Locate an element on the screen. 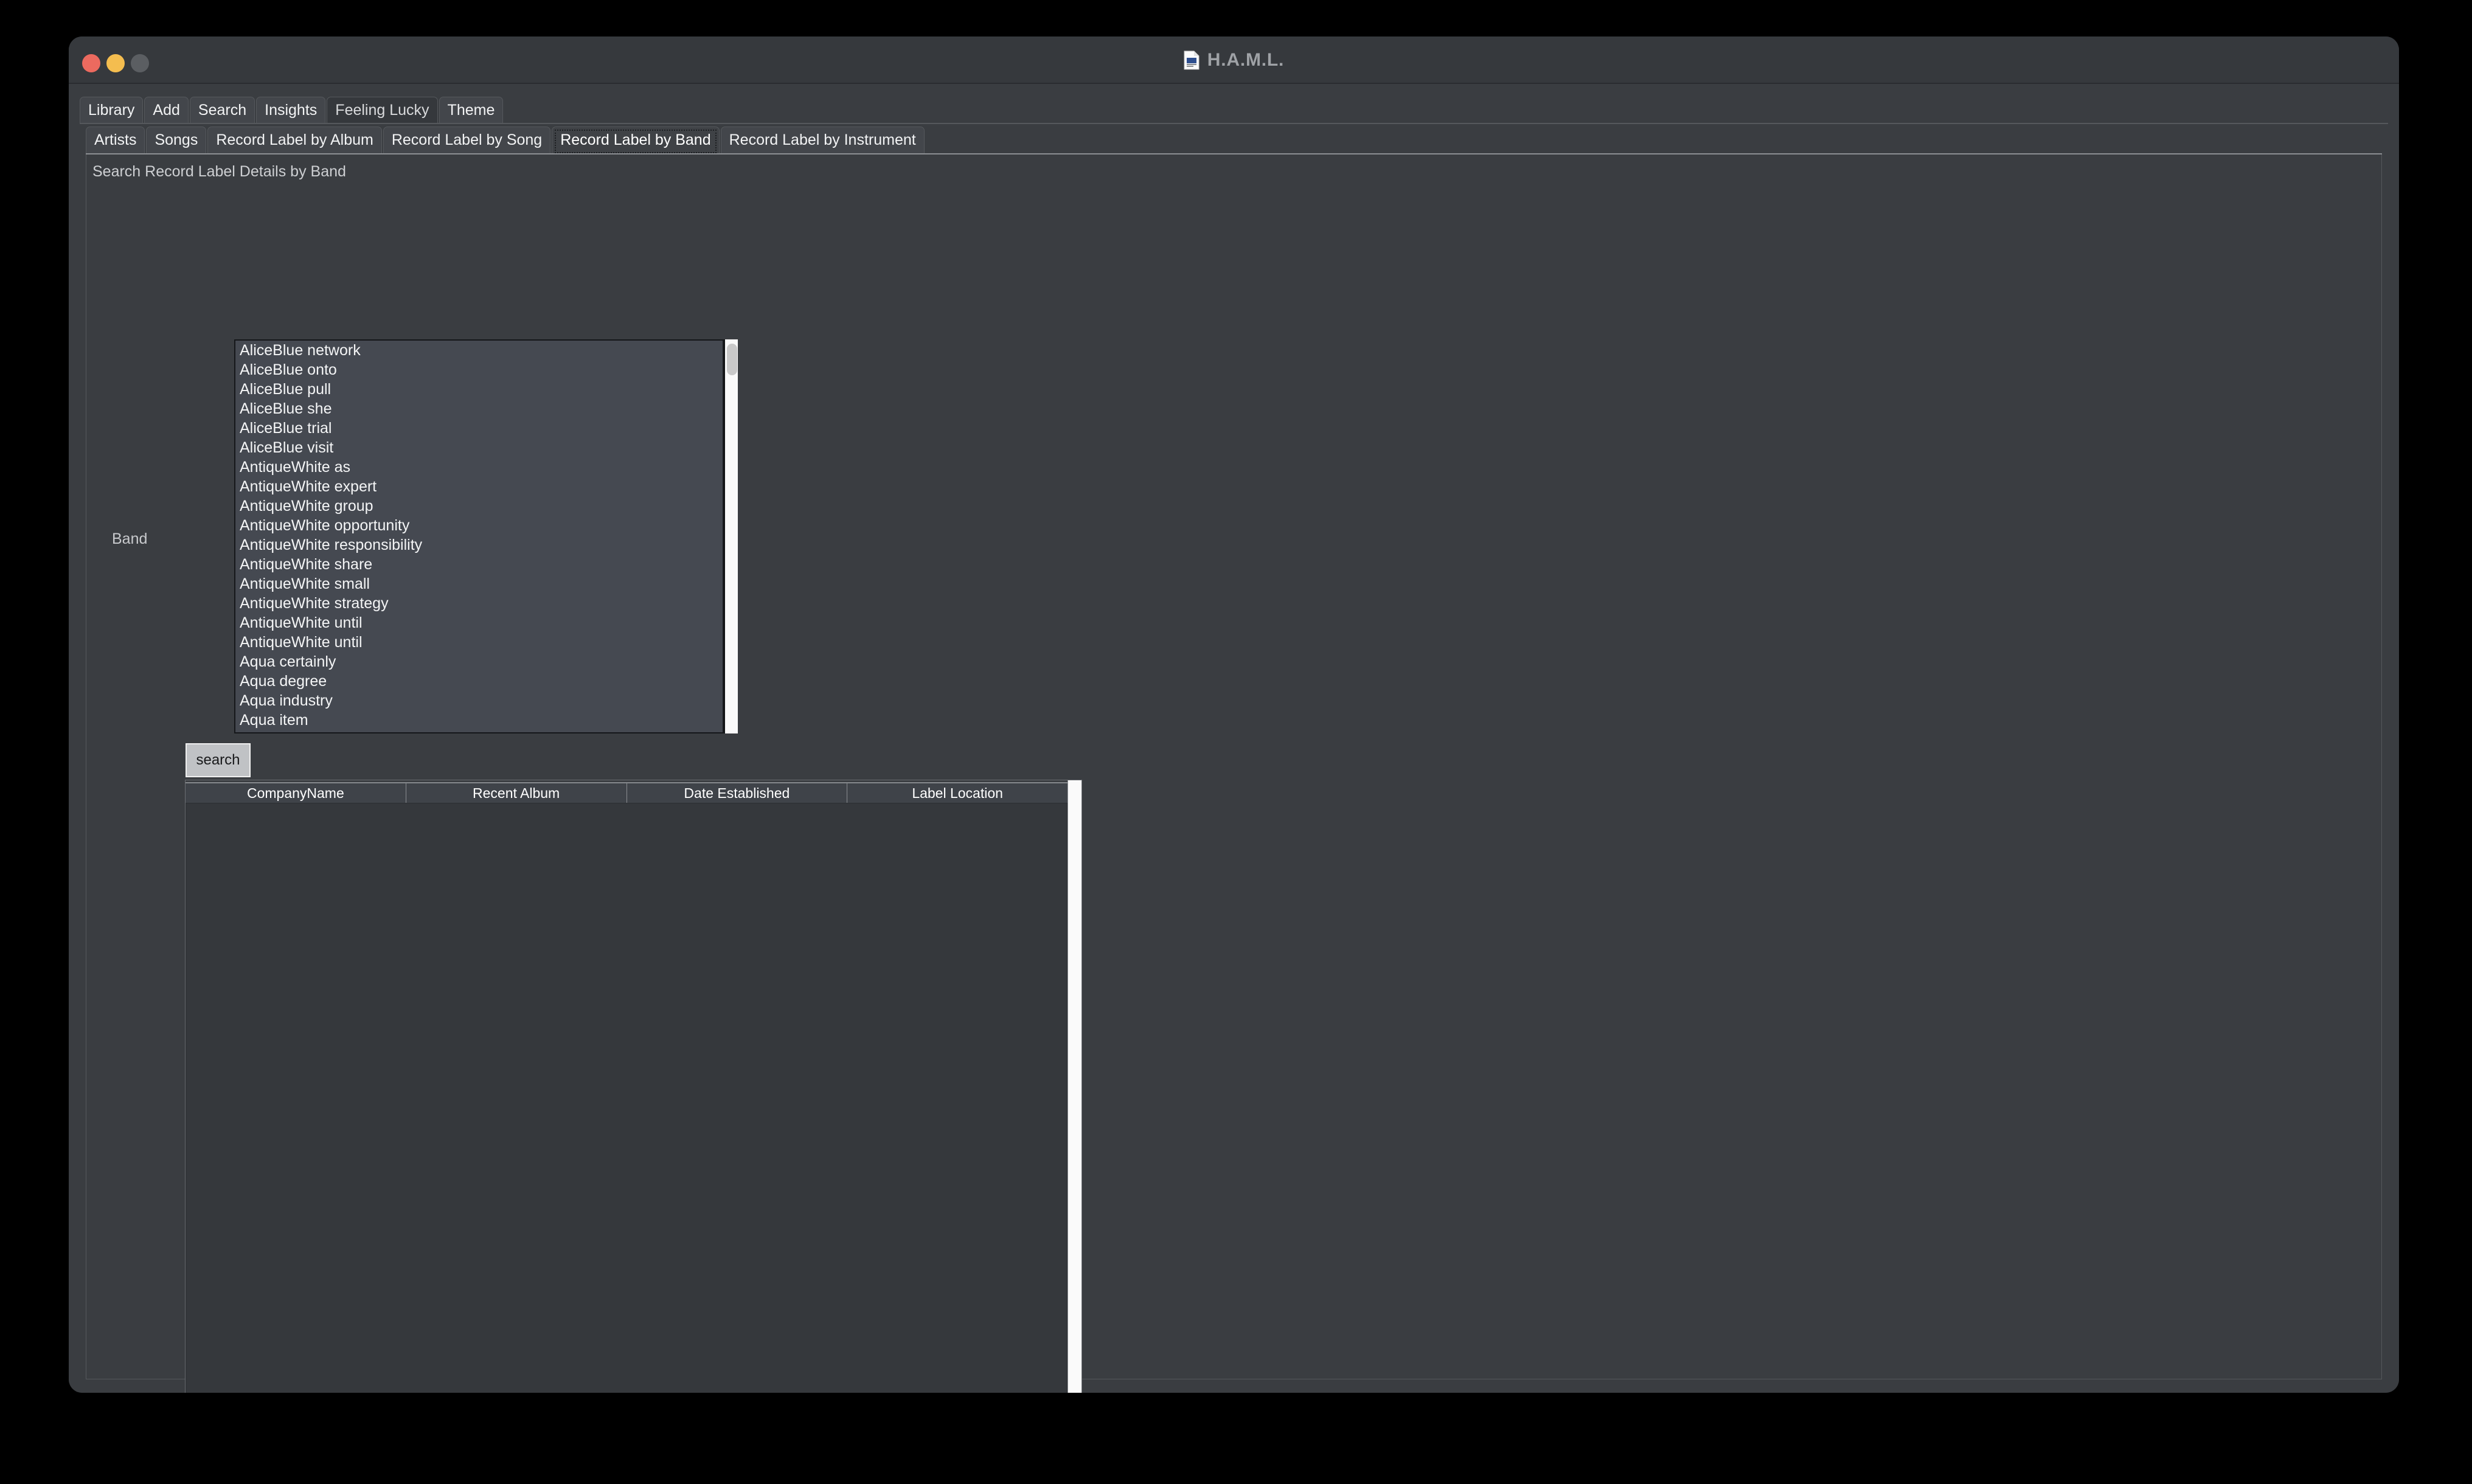 Image resolution: width=2472 pixels, height=1484 pixels. search-button: search is located at coordinates (219, 760).